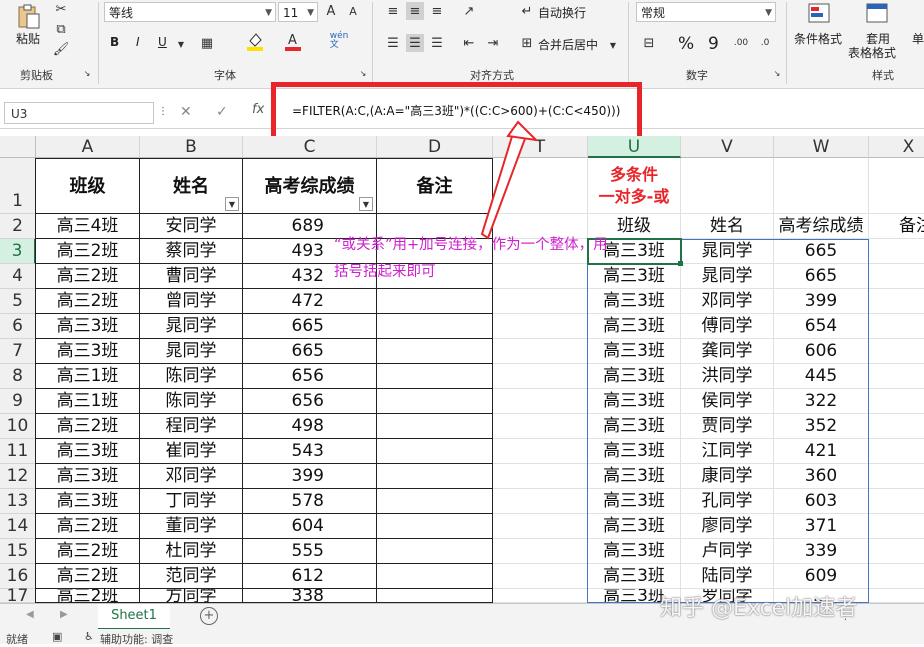  Describe the element at coordinates (819, 13) in the screenshot. I see `conditional-format-icon` at that location.